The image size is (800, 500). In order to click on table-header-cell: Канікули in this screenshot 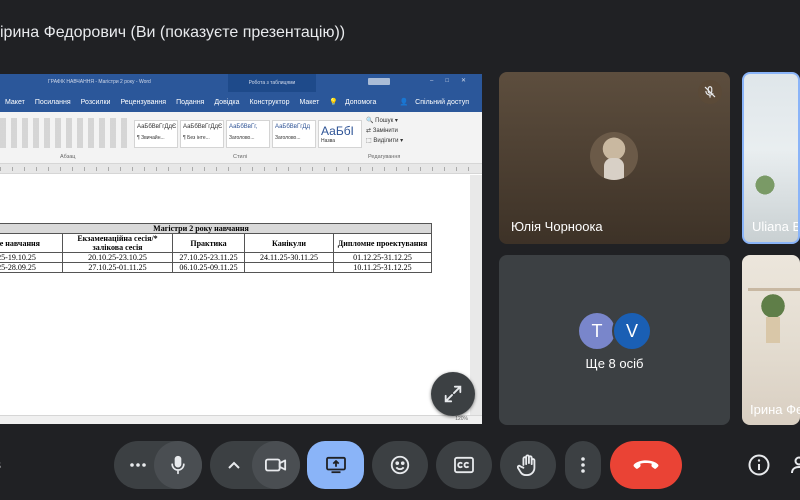, I will do `click(289, 243)`.